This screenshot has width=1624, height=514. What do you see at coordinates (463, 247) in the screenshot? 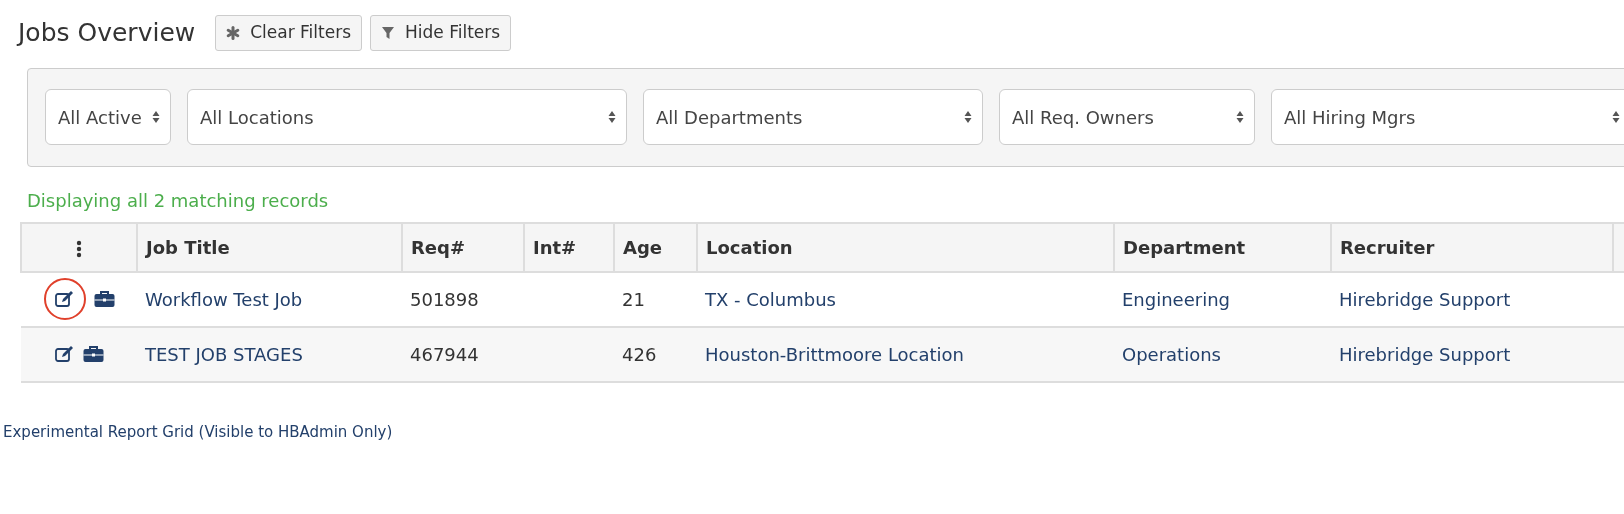
I see `column-header: Req#` at bounding box center [463, 247].